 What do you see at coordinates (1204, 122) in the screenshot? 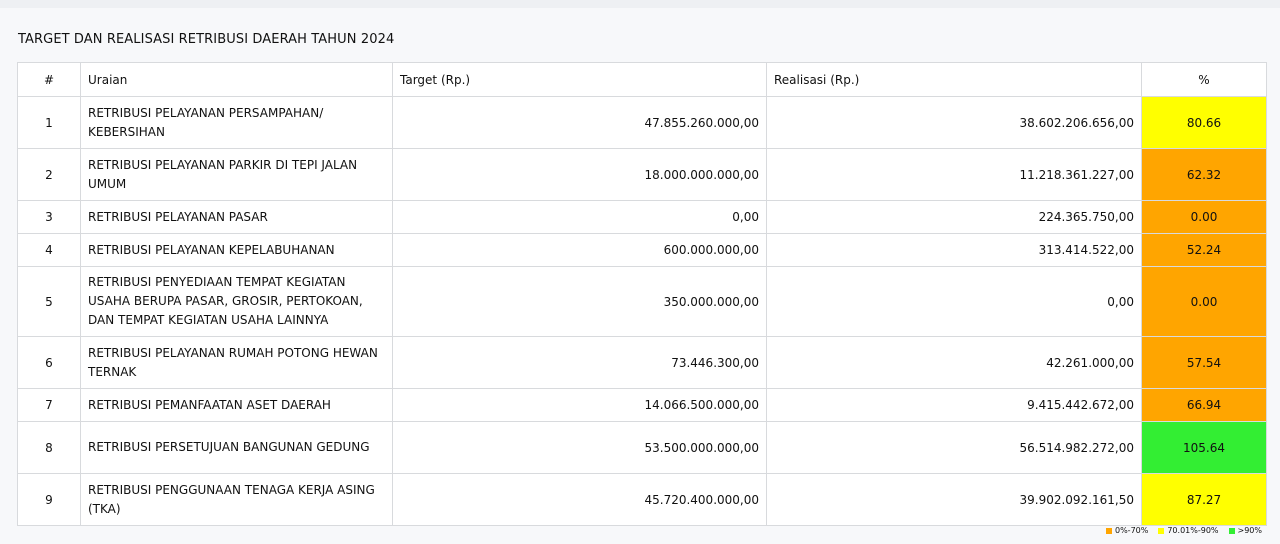
I see `row-percent: 80.66` at bounding box center [1204, 122].